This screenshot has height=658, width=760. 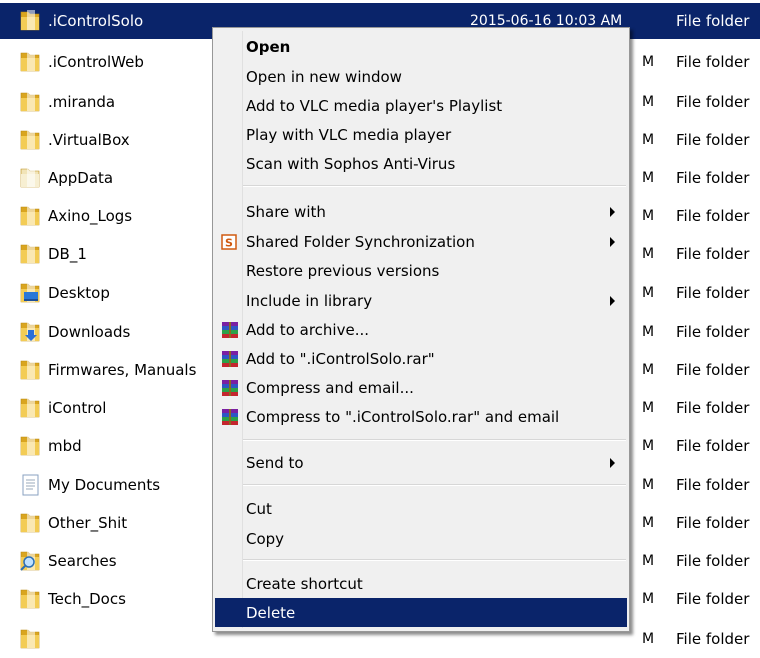 What do you see at coordinates (421, 300) in the screenshot?
I see `menu-item-include-in-library: Include in library` at bounding box center [421, 300].